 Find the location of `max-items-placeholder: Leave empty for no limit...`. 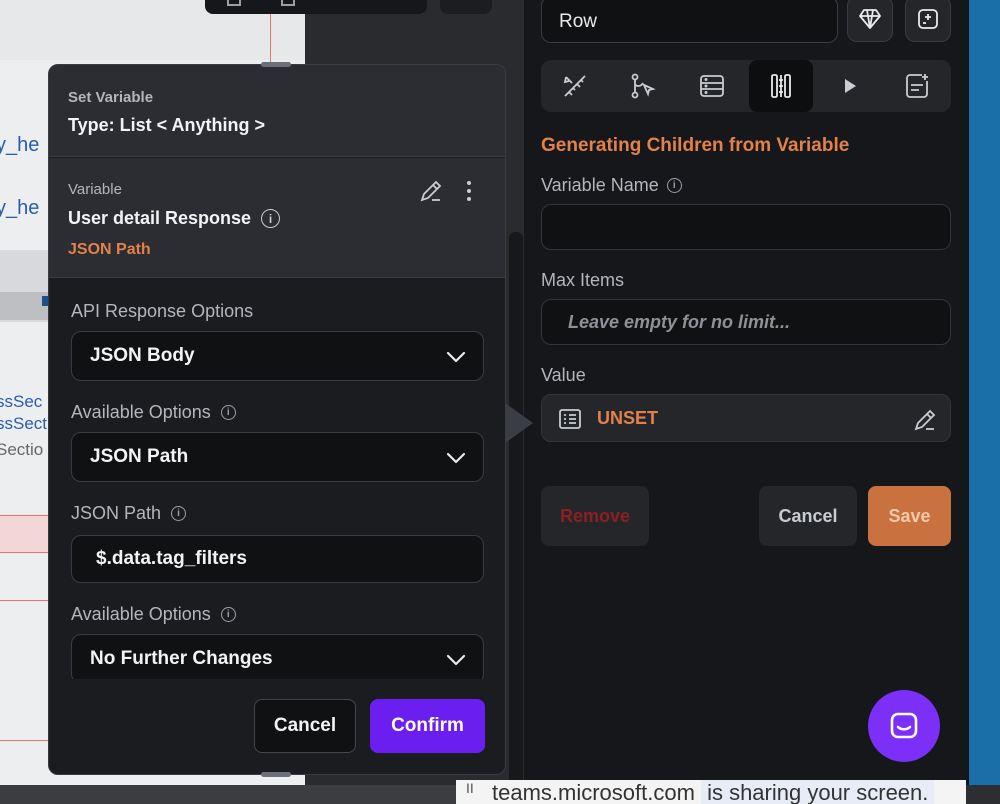

max-items-placeholder: Leave empty for no limit... is located at coordinates (679, 322).